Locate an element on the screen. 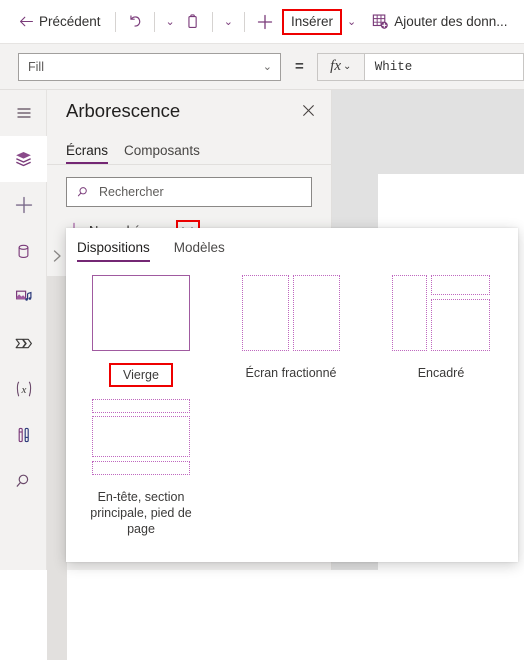 The height and width of the screenshot is (660, 524). insert-button: Insérer is located at coordinates (312, 21).